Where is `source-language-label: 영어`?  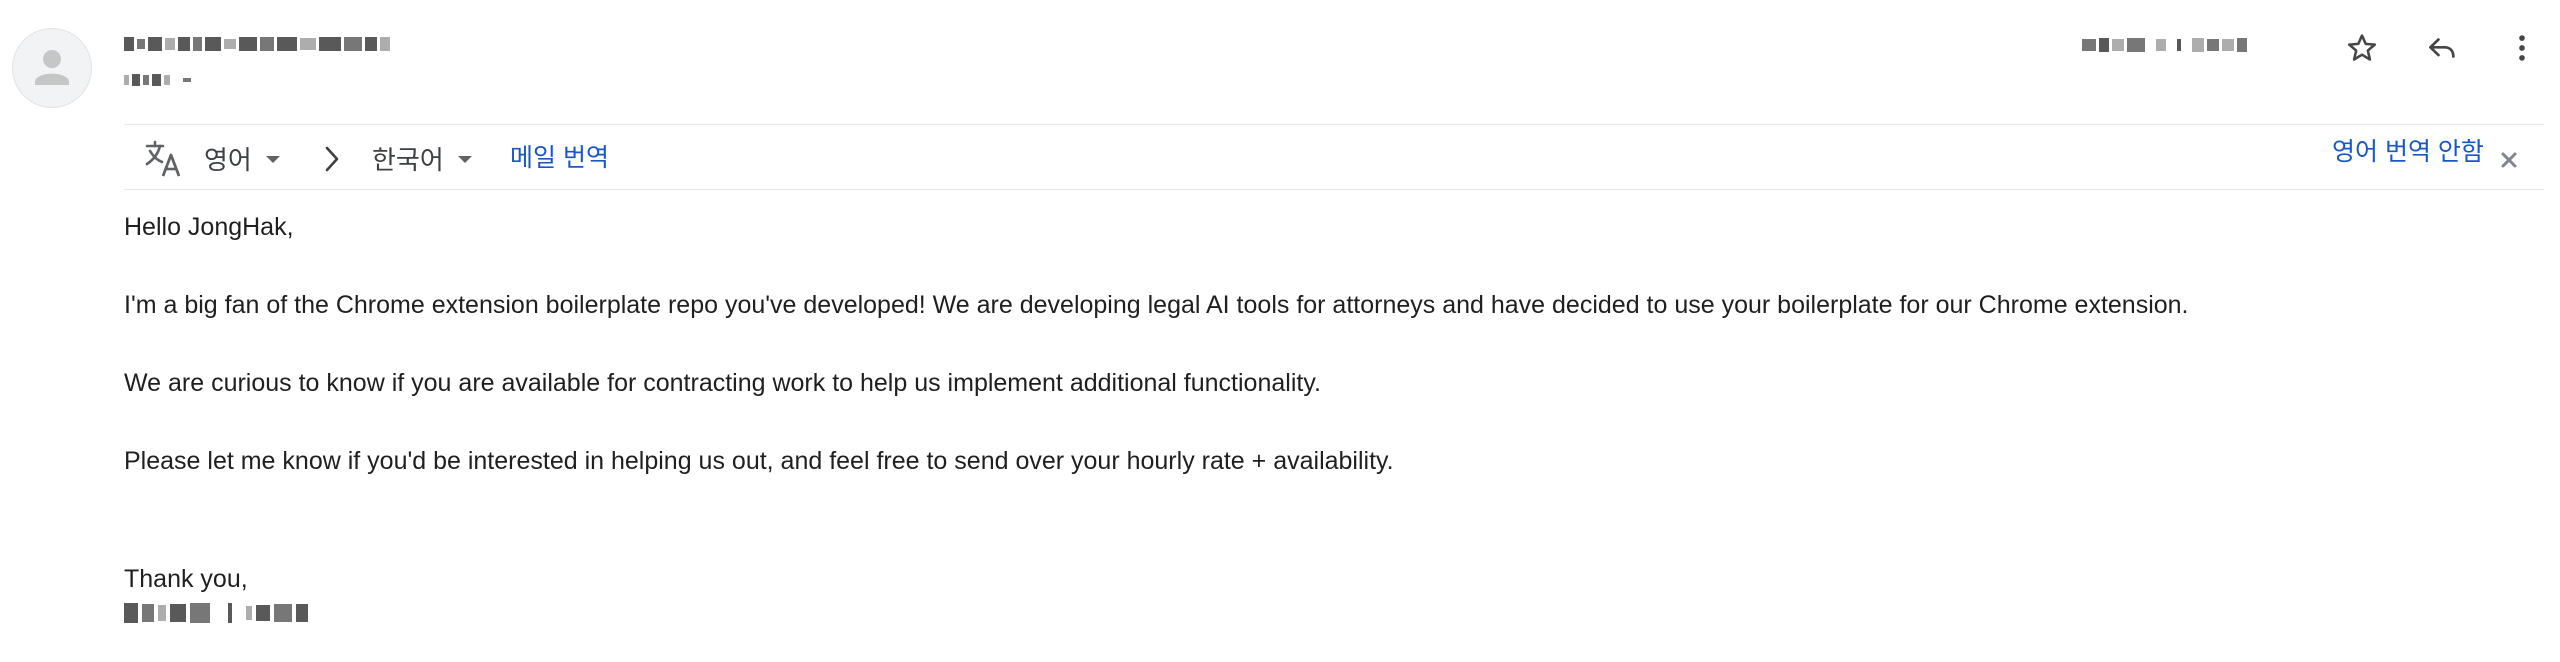
source-language-label: 영어 is located at coordinates (228, 159).